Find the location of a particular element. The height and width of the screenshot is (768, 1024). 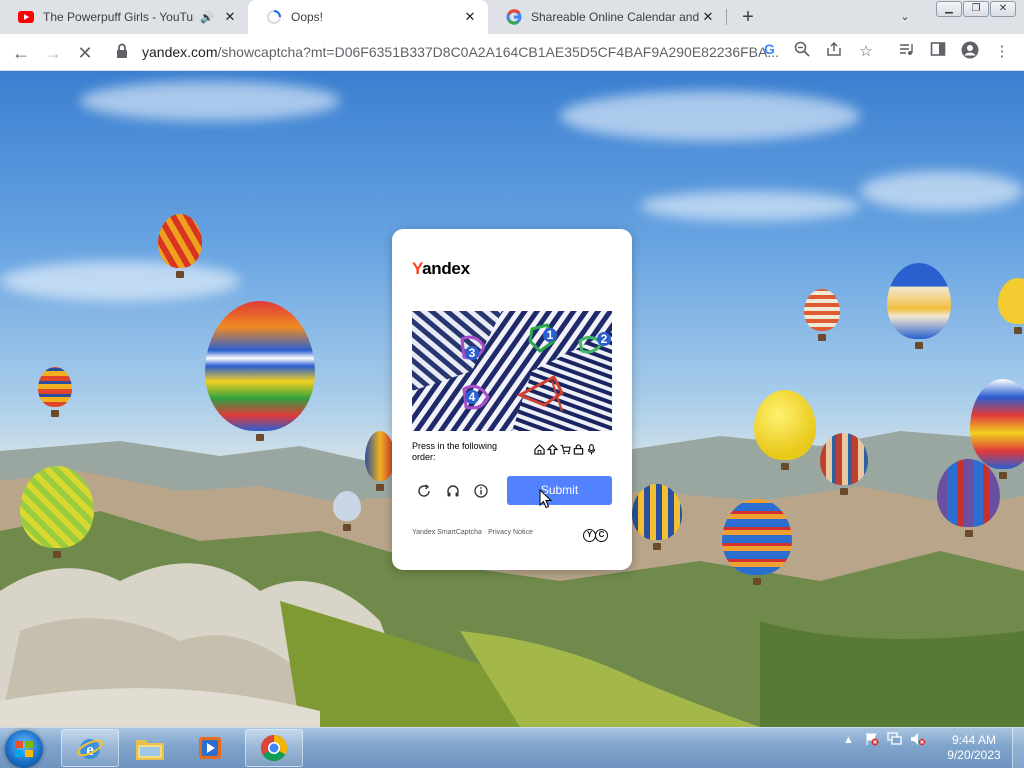

media-control-icon is located at coordinates (906, 52).